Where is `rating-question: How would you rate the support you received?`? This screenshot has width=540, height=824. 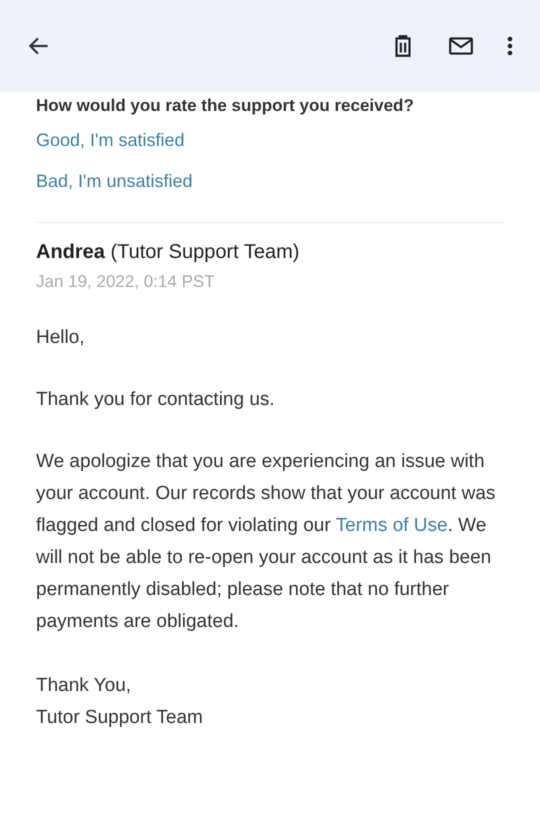
rating-question: How would you rate the support you received? is located at coordinates (225, 106).